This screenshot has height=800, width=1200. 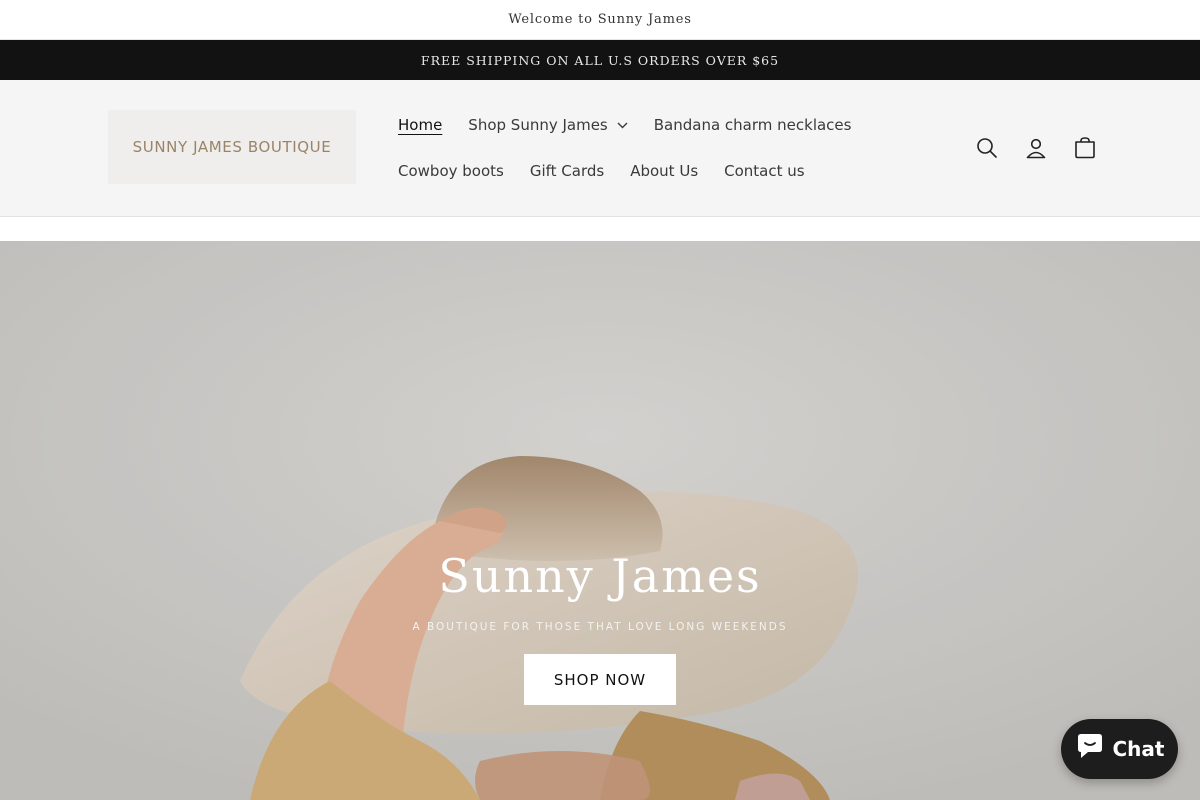 I want to click on nav-item-label: Contact us, so click(x=764, y=171).